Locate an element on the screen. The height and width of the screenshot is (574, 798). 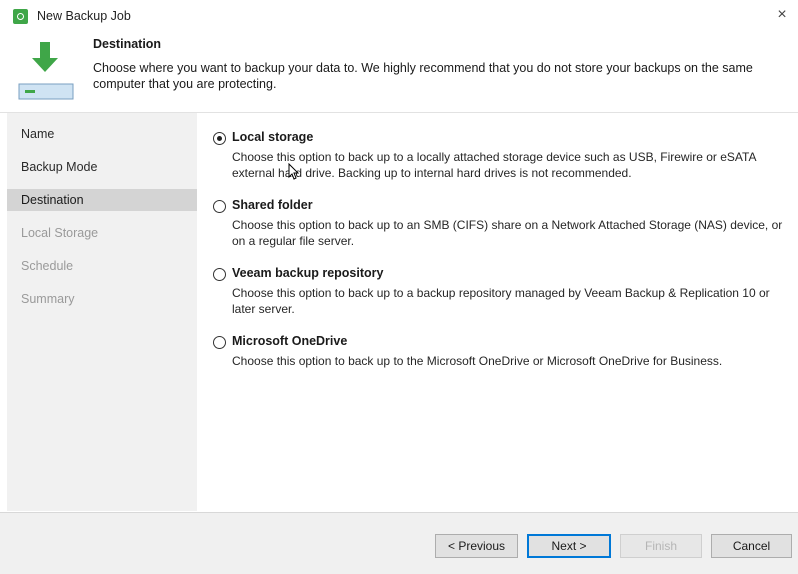
nav-step-local-storage: Local Storage is located at coordinates (60, 233).